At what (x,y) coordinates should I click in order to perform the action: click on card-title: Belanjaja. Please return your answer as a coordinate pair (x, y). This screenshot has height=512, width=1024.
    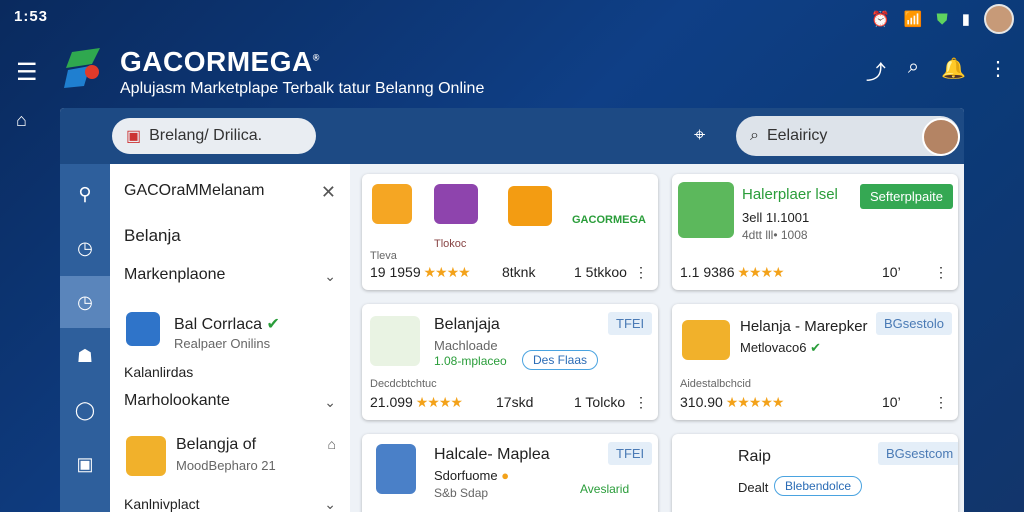
    Looking at the image, I should click on (467, 324).